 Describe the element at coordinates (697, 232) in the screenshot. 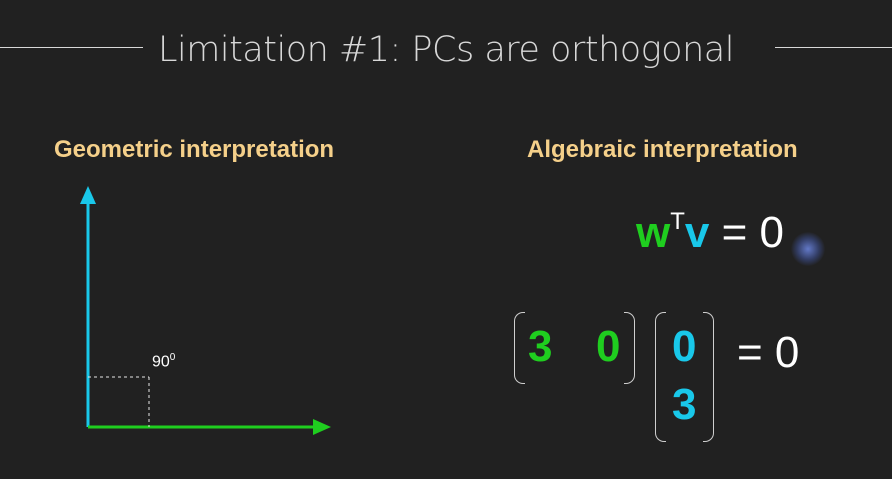

I see `v-symbol: v` at that location.